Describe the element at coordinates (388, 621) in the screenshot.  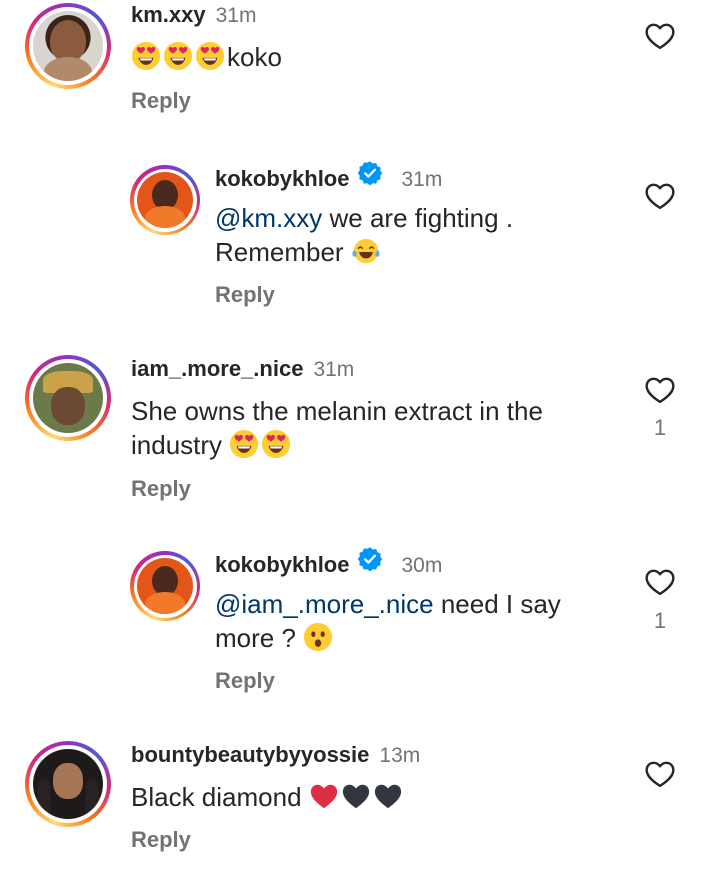
I see `comment-text: @iam_.more_.nice need I say more ?` at that location.